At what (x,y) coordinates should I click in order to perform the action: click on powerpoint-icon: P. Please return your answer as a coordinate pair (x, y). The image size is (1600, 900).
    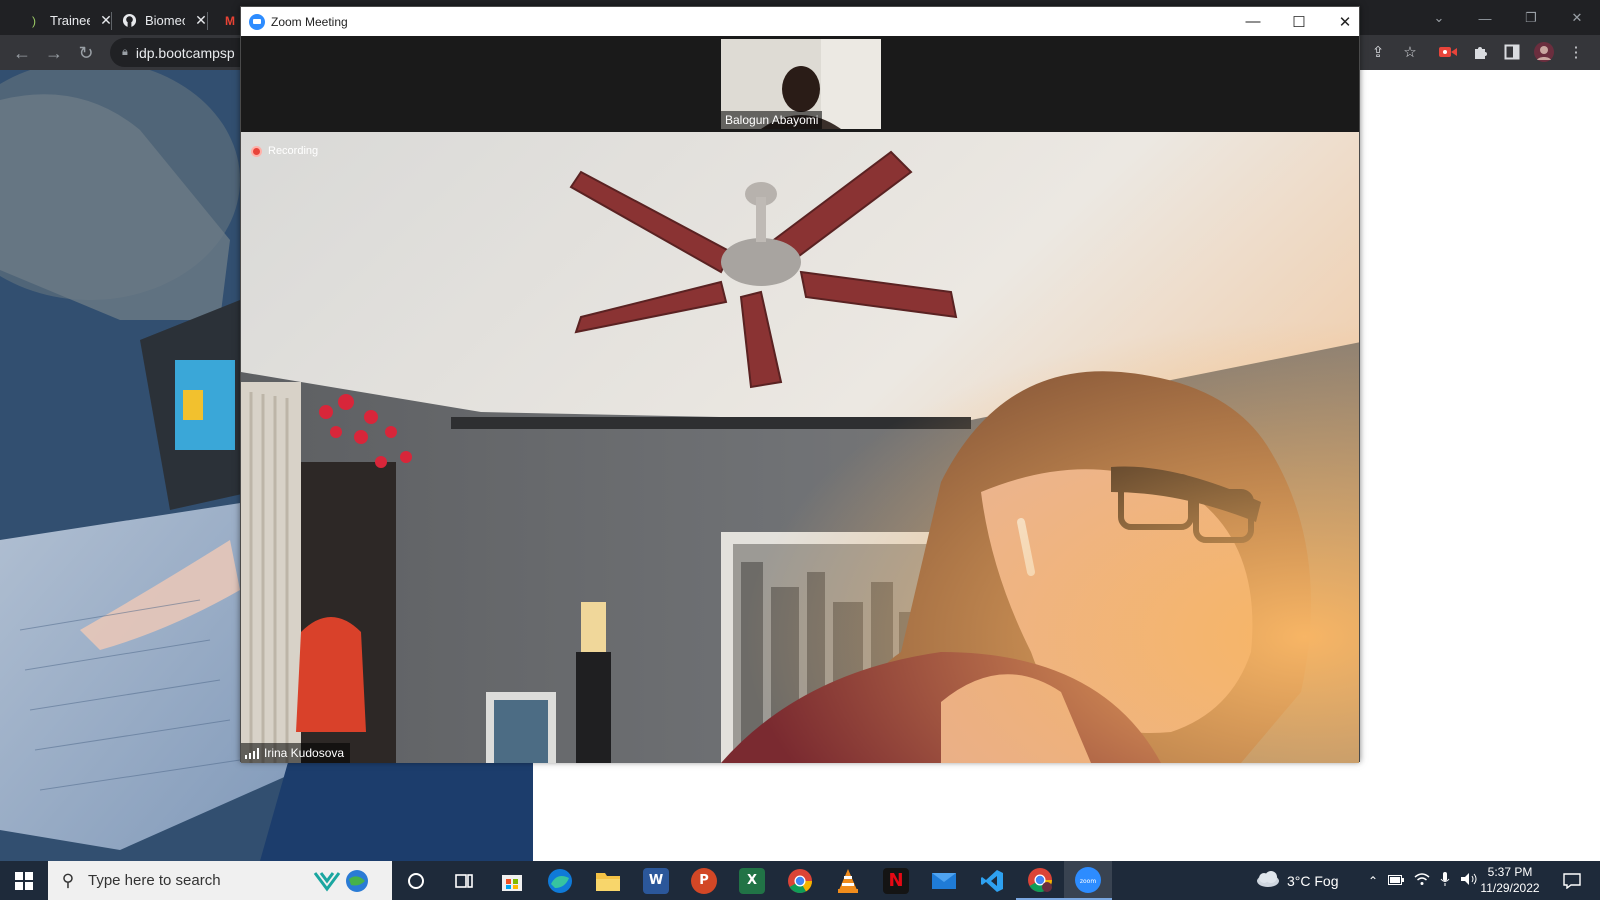
    Looking at the image, I should click on (704, 880).